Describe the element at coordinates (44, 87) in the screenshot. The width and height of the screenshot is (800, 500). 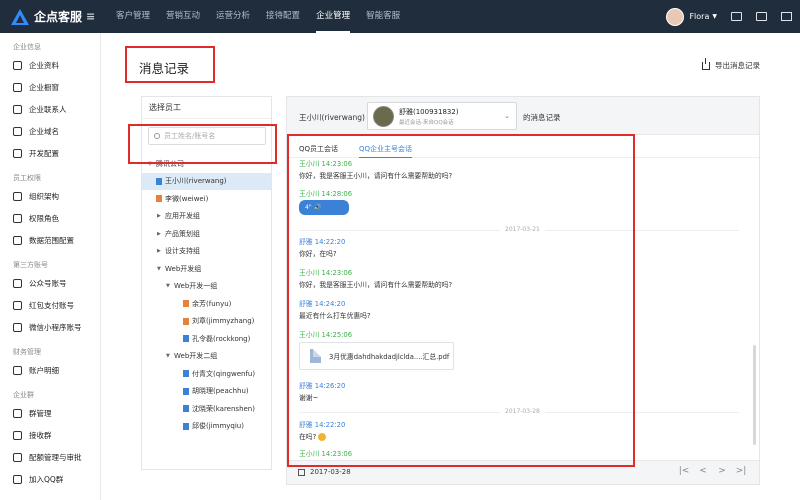
I see `sidebar-item-label: 企业橱窗` at that location.